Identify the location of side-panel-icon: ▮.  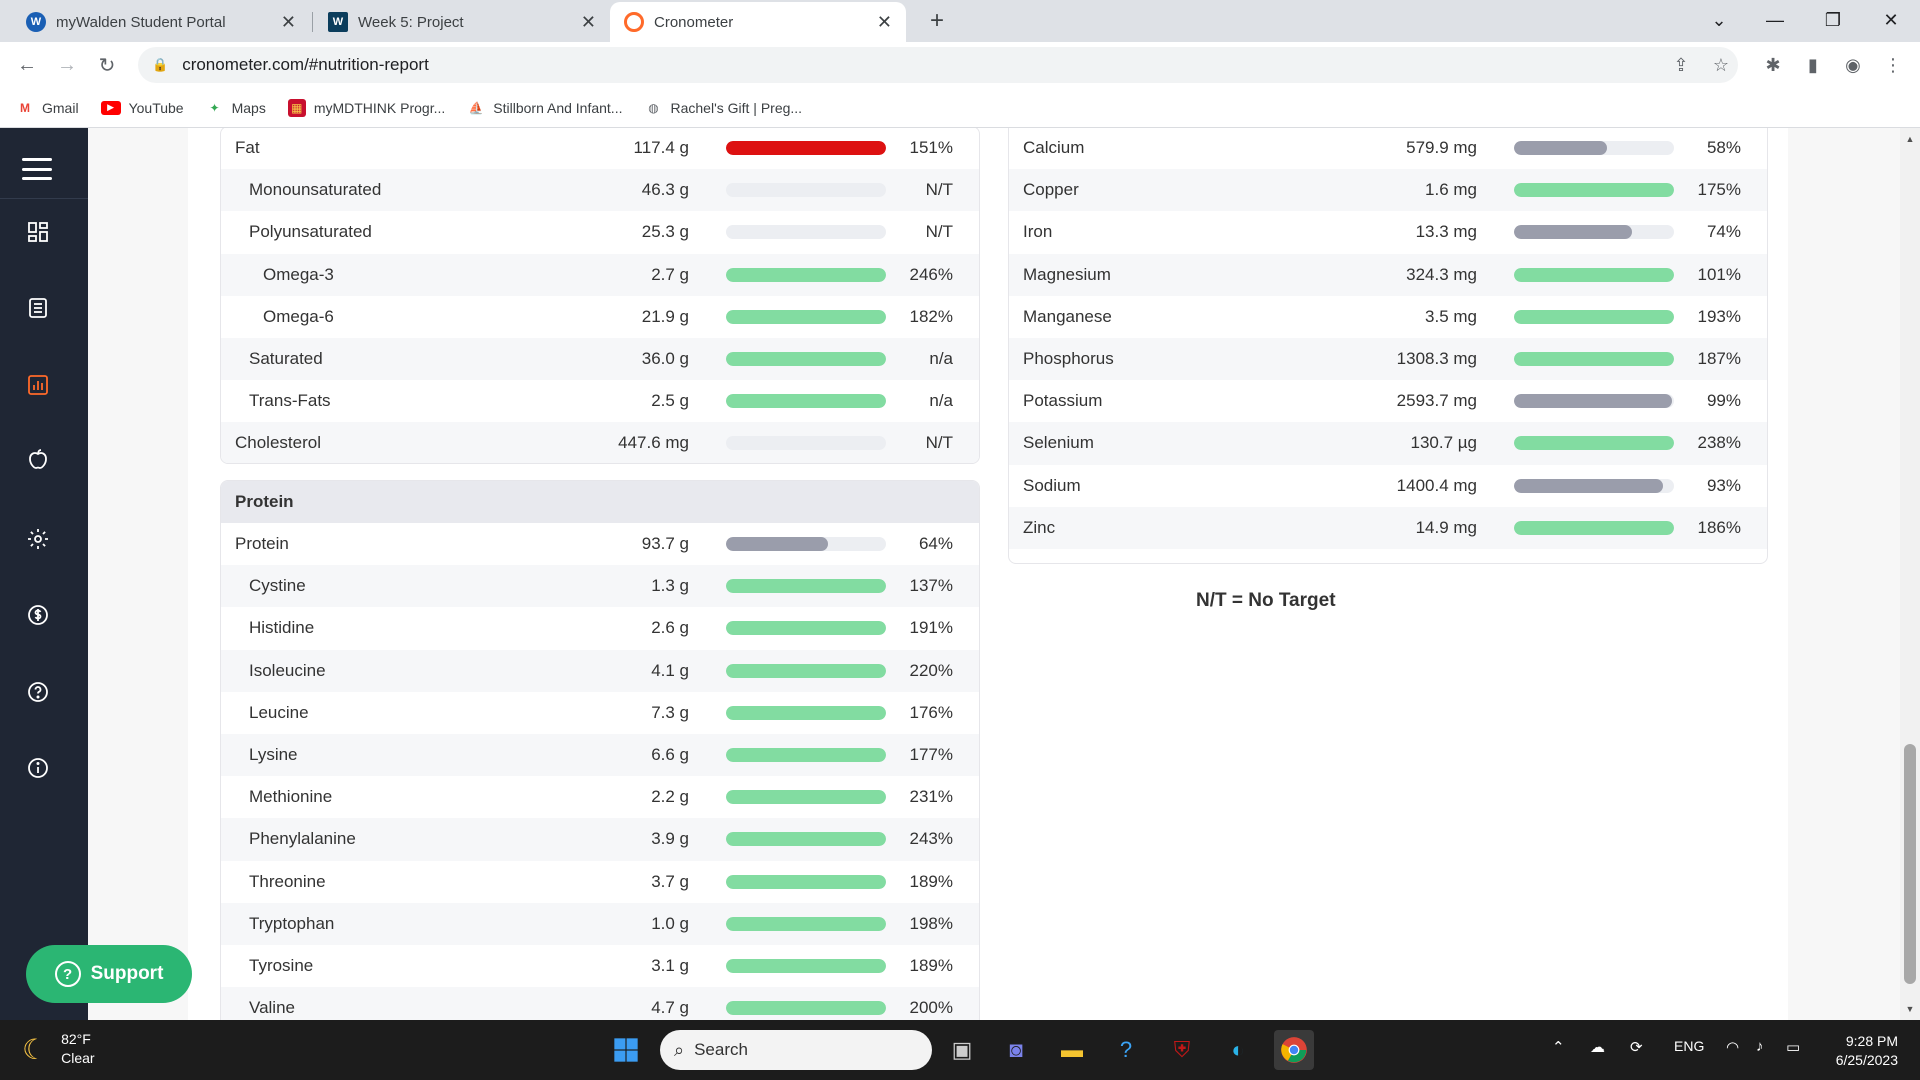
(1813, 65).